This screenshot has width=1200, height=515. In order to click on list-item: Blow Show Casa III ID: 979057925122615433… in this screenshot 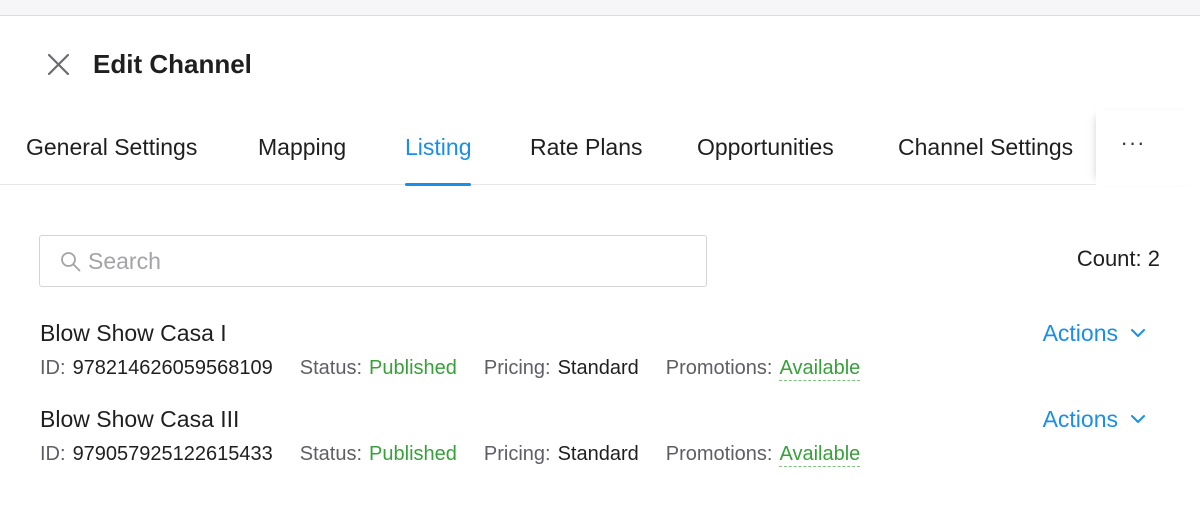, I will do `click(599, 441)`.